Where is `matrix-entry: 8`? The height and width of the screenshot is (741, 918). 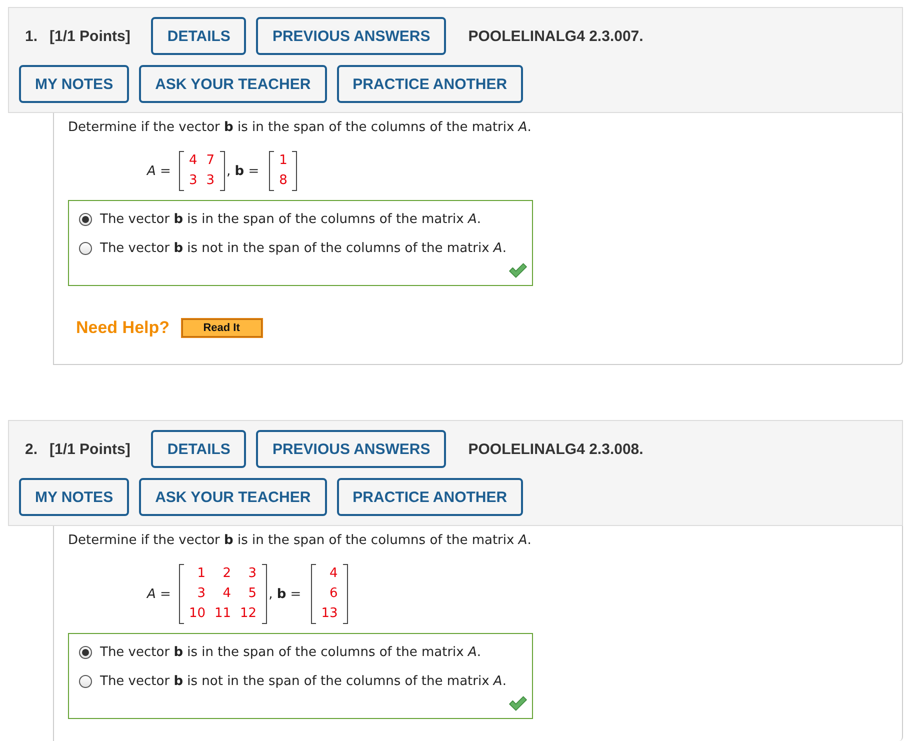 matrix-entry: 8 is located at coordinates (283, 181).